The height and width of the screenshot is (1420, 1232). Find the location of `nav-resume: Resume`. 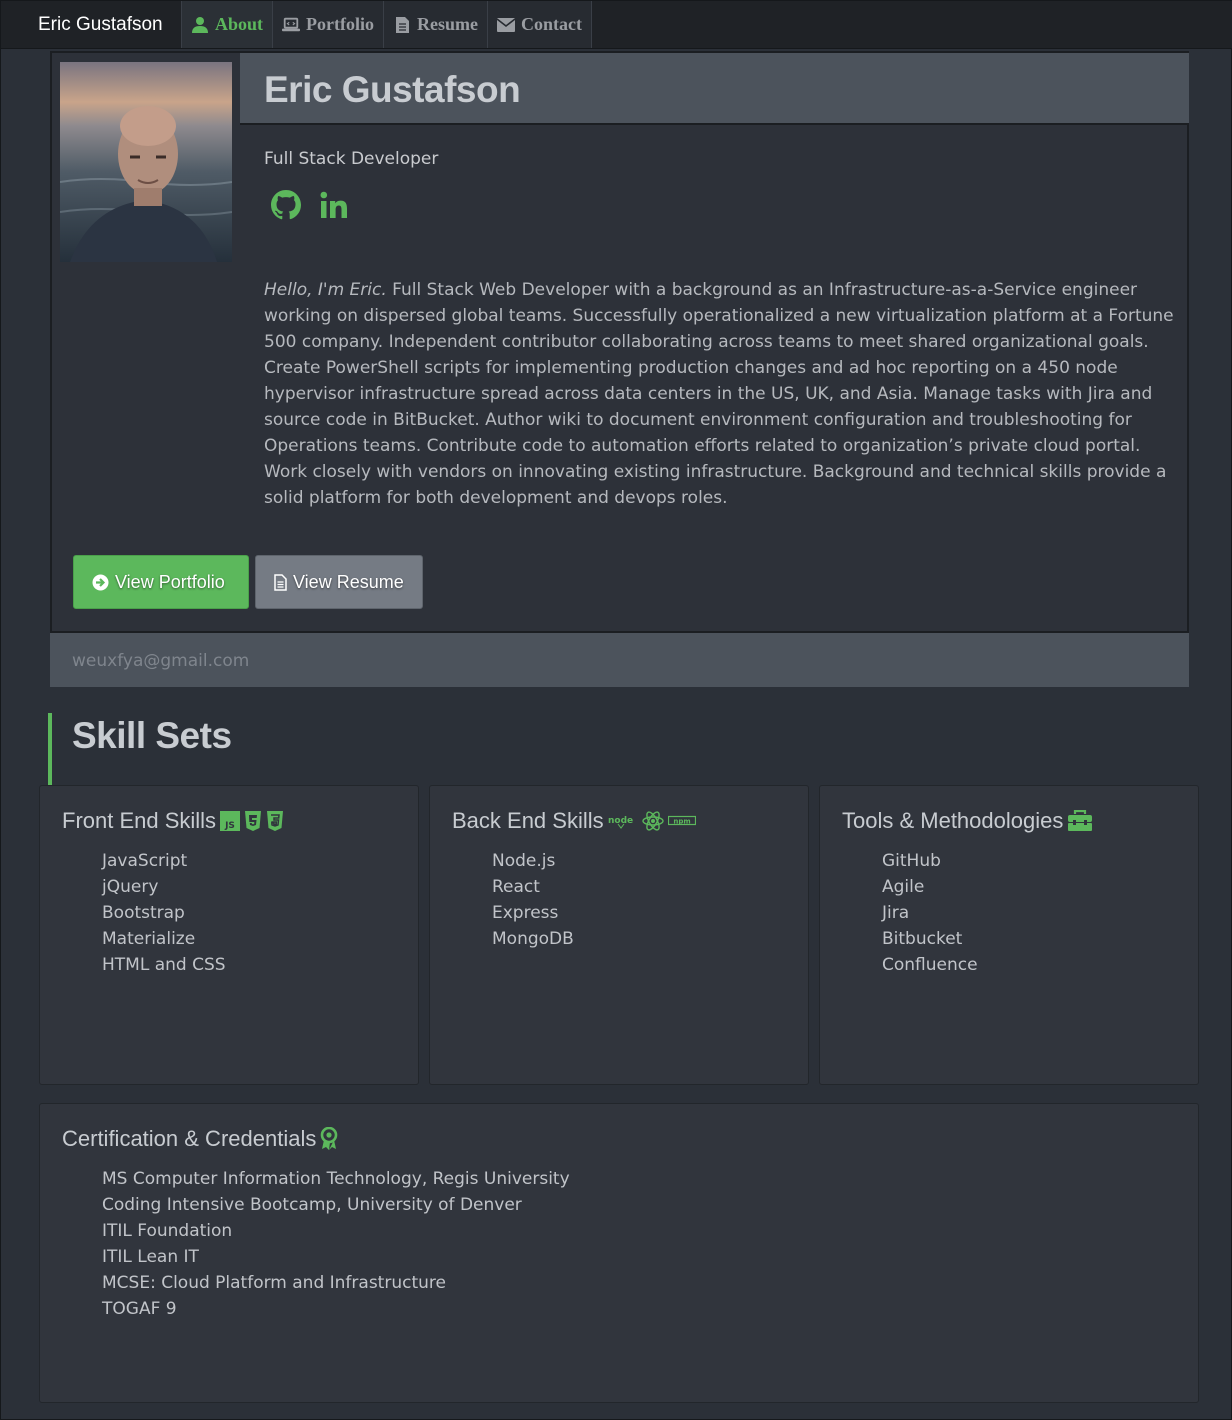

nav-resume: Resume is located at coordinates (435, 24).